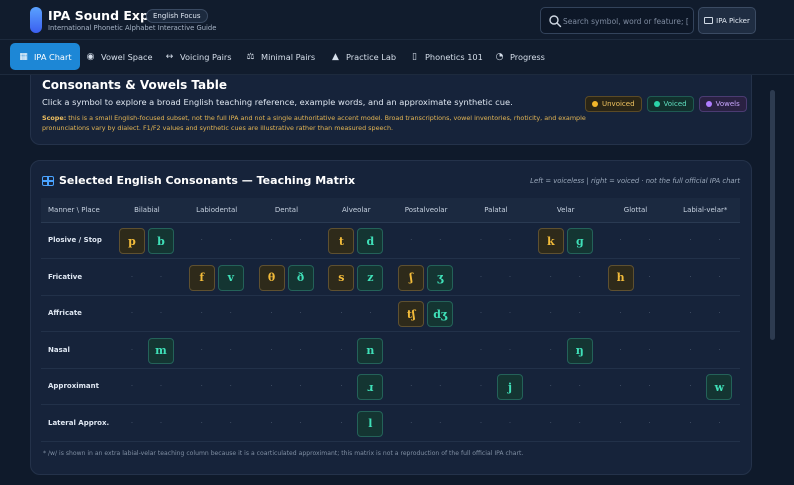 The image size is (794, 485). What do you see at coordinates (75, 240) in the screenshot?
I see `manner-label: Plosive / Stop` at bounding box center [75, 240].